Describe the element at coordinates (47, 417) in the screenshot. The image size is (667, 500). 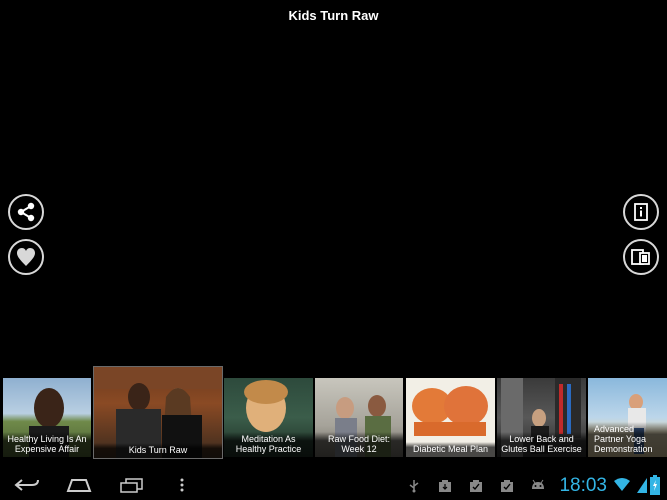
I see `thumbnail-item: Healthy Living Is An Expensive Affair` at that location.